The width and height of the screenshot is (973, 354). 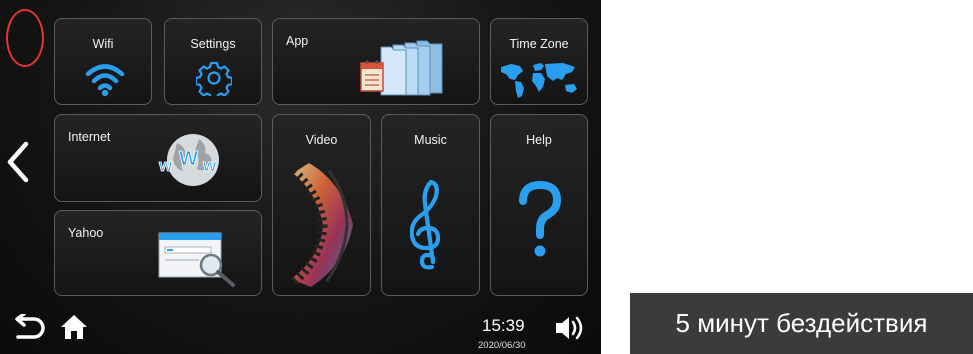 I want to click on svg-text: W, so click(x=188, y=159).